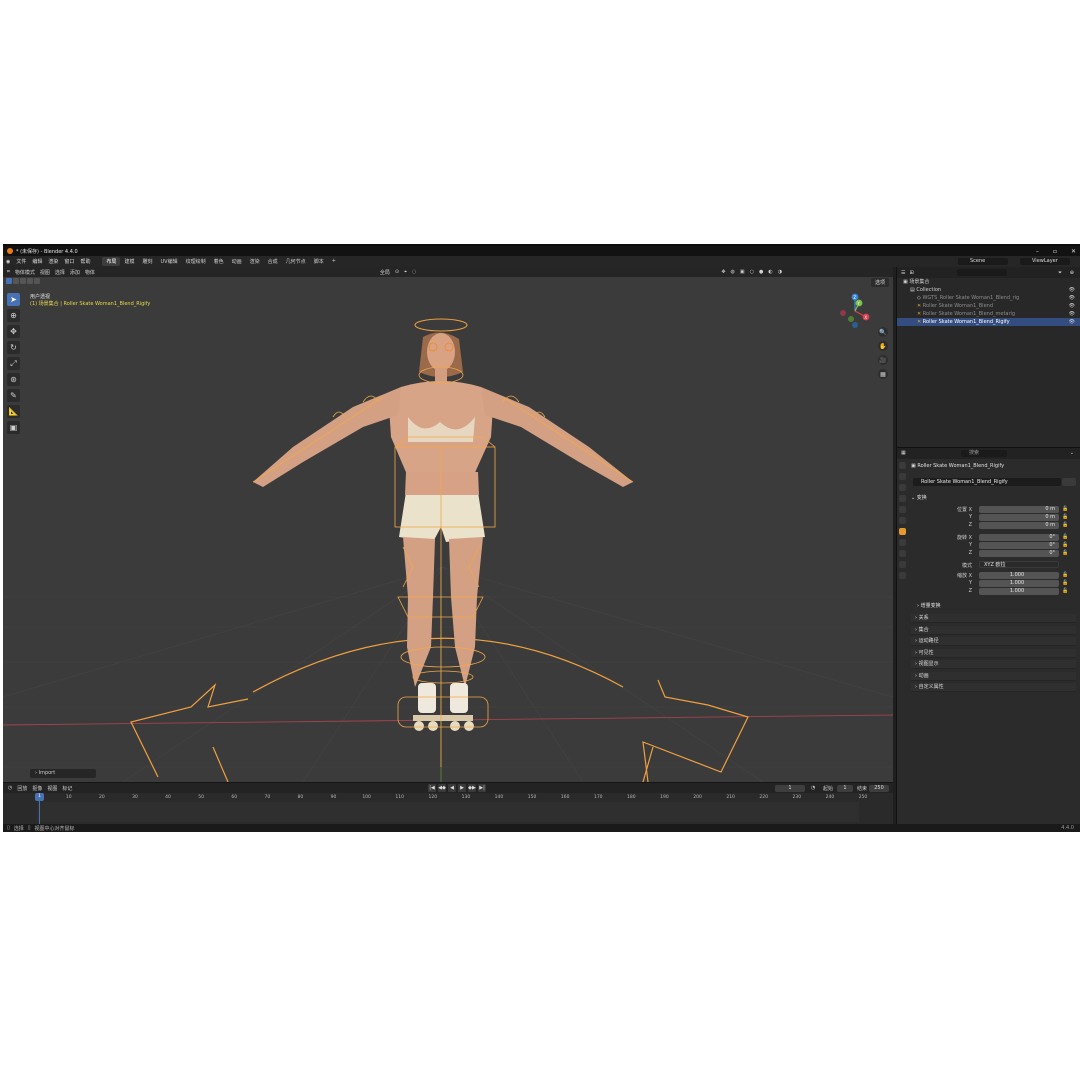 Image resolution: width=1080 pixels, height=1080 pixels. I want to click on tab-modeling: 建模, so click(129, 261).